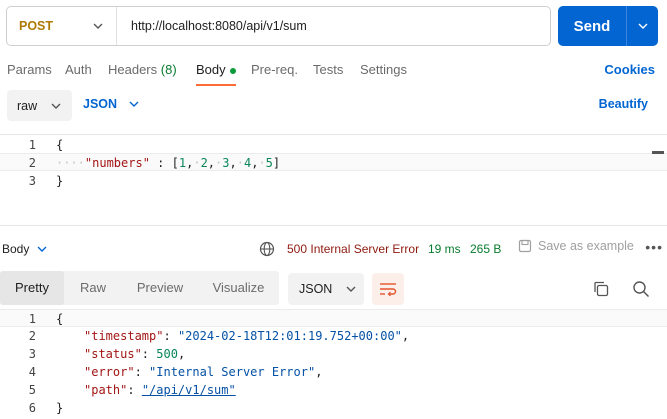 The height and width of the screenshot is (419, 667). Describe the element at coordinates (212, 26) in the screenshot. I see `url-input: http://localhost:8080/api/v1/sum` at that location.